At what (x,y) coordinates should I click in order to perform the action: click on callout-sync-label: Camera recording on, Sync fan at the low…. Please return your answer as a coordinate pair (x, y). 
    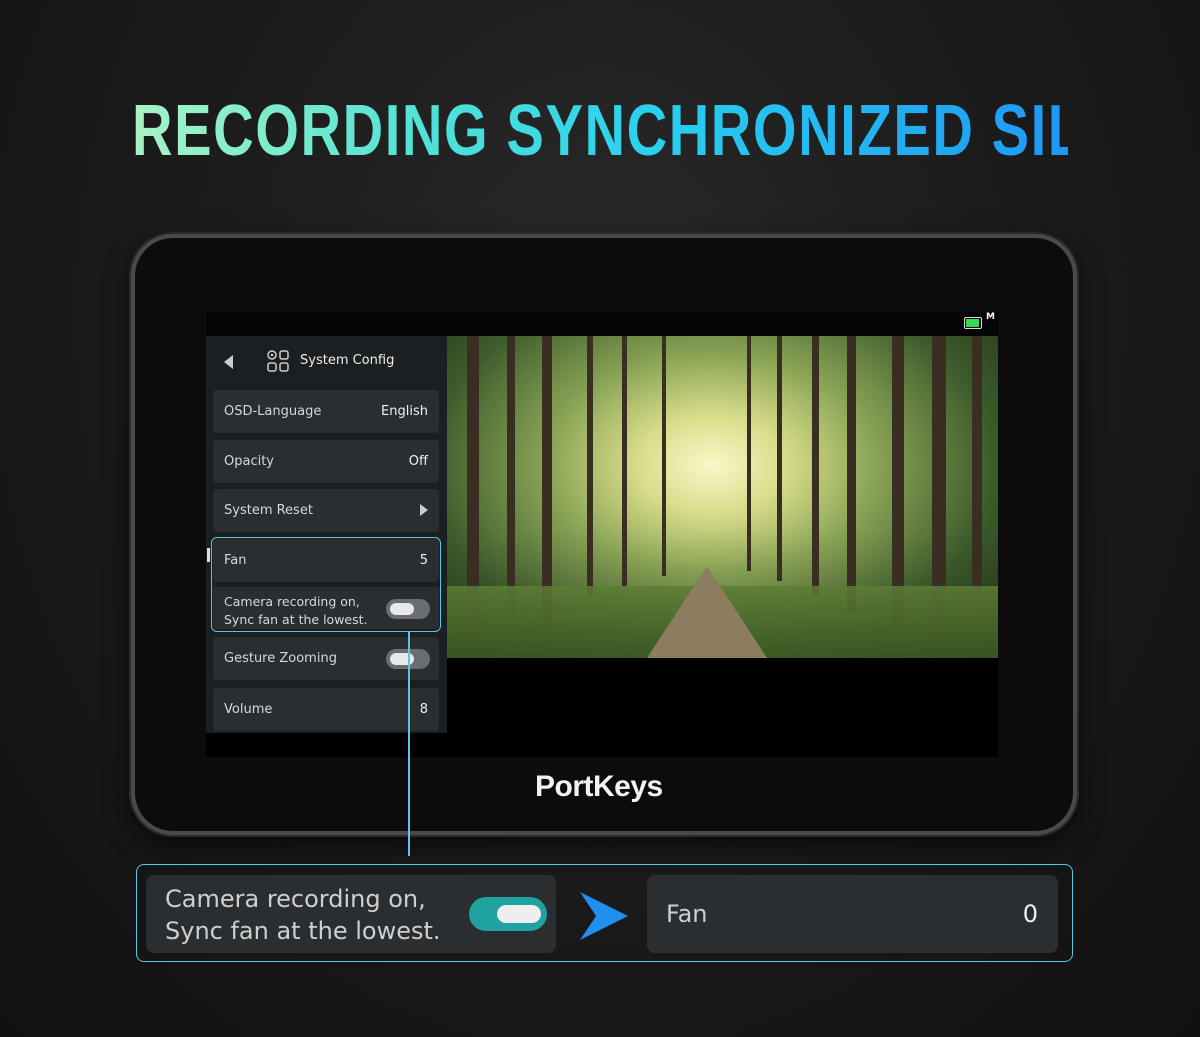
    Looking at the image, I should click on (303, 915).